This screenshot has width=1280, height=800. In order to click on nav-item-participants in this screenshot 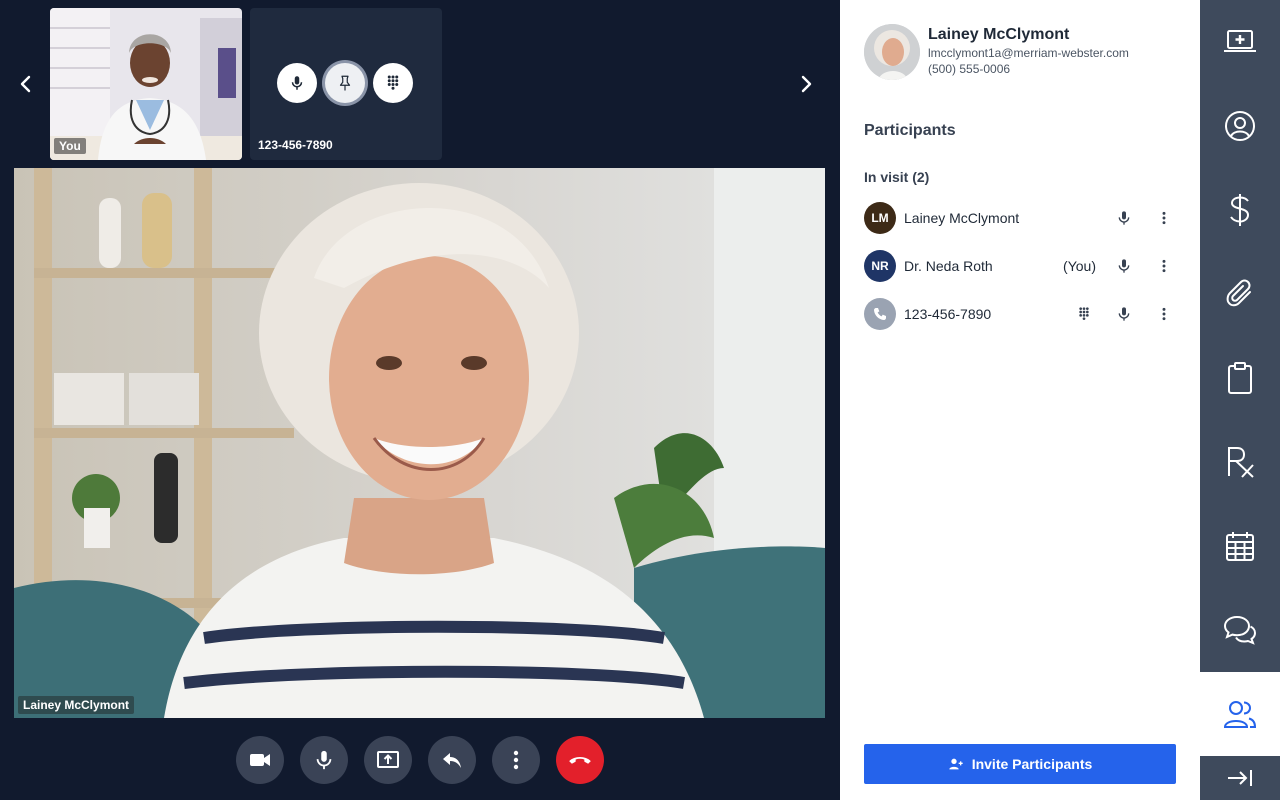, I will do `click(1240, 714)`.